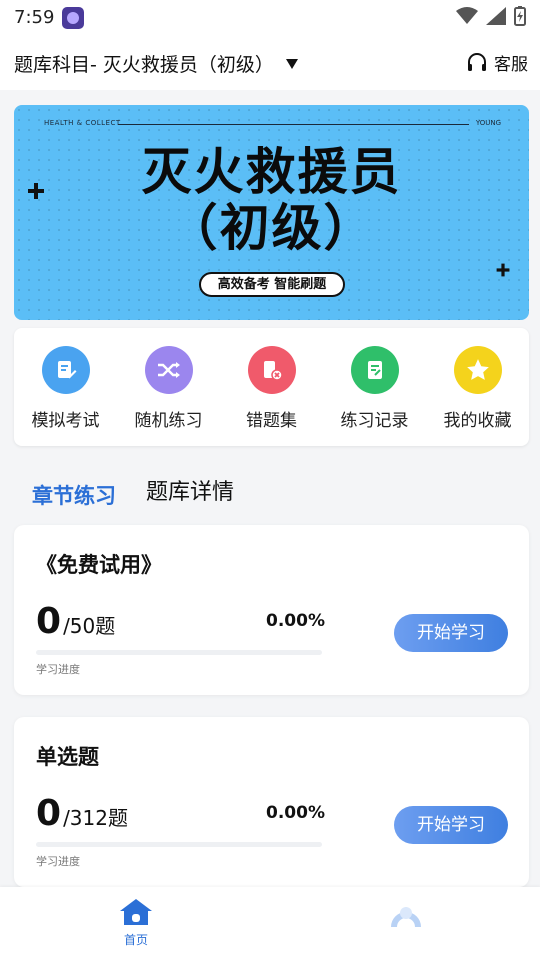  I want to click on headset-icon, so click(477, 61).